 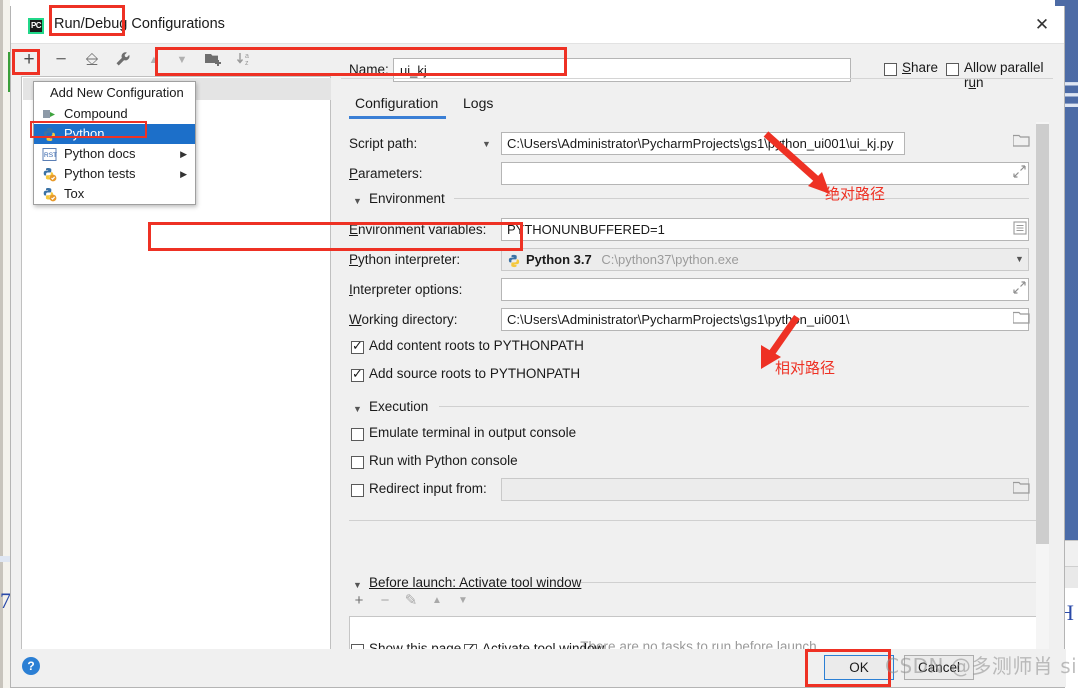 What do you see at coordinates (805, 368) in the screenshot?
I see `relative-path-annotation: 相对路径` at bounding box center [805, 368].